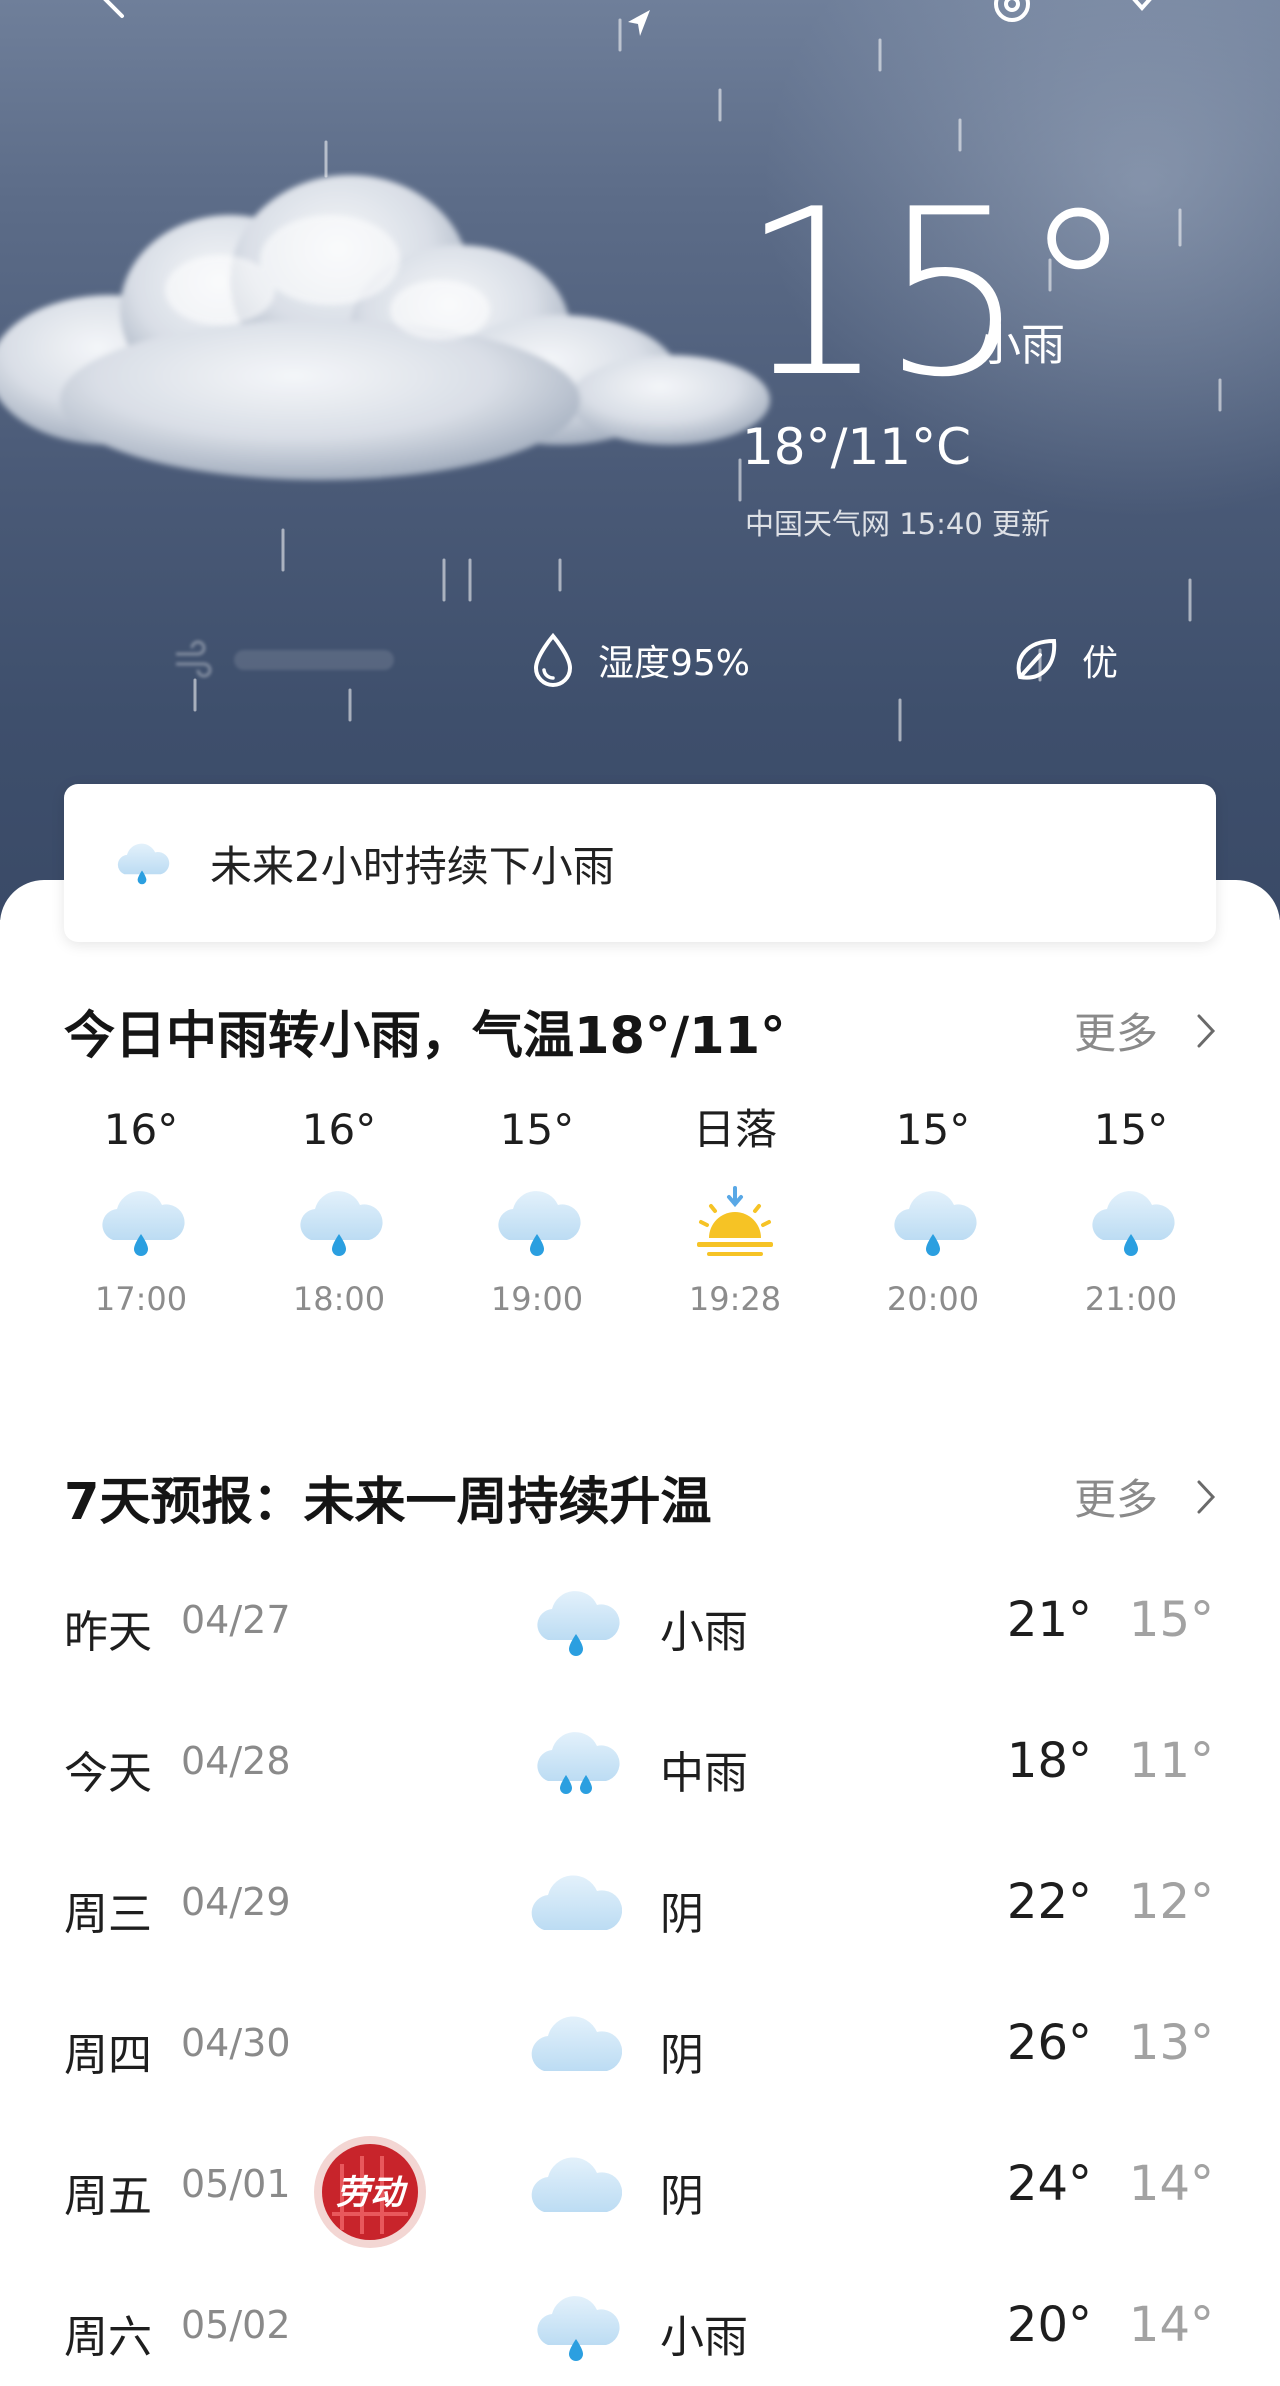  Describe the element at coordinates (1115, 1499) in the screenshot. I see `week-more-label: 更多` at that location.